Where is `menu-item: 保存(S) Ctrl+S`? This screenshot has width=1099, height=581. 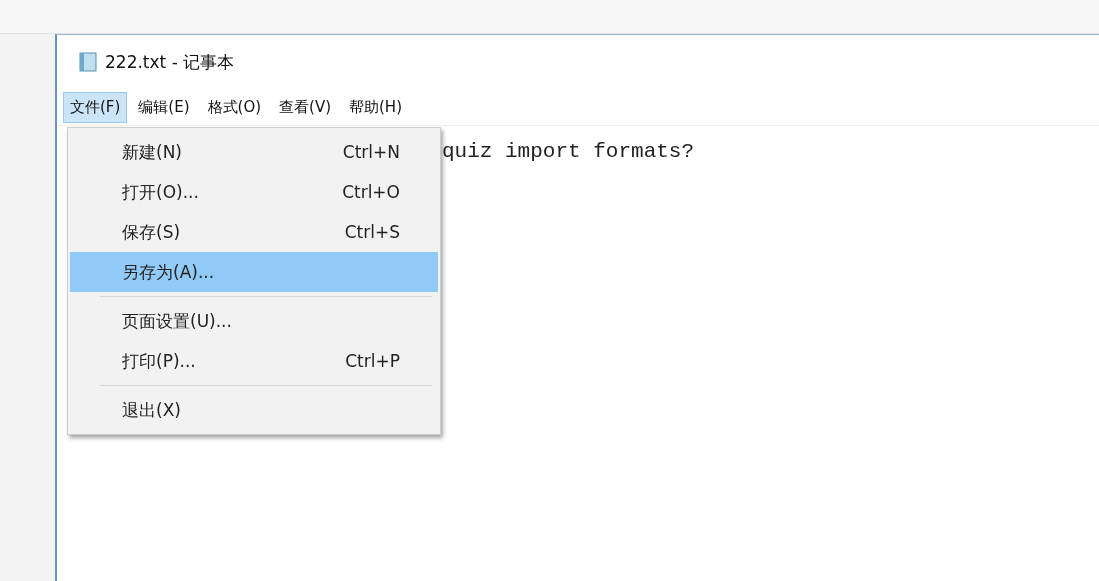 menu-item: 保存(S) Ctrl+S is located at coordinates (254, 232).